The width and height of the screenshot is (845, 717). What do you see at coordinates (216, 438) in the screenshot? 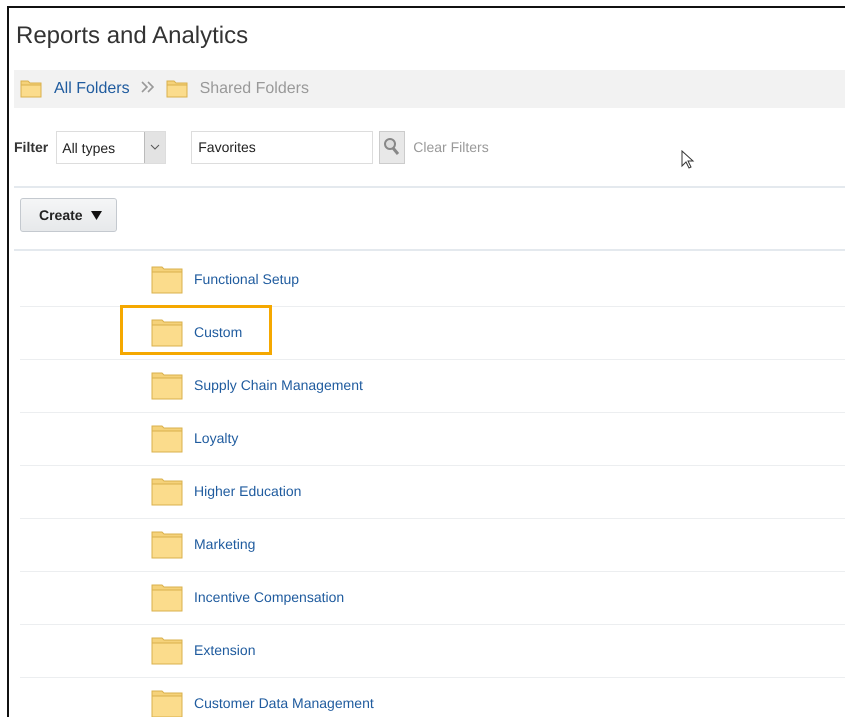
I see `folder-link: Loyalty` at bounding box center [216, 438].